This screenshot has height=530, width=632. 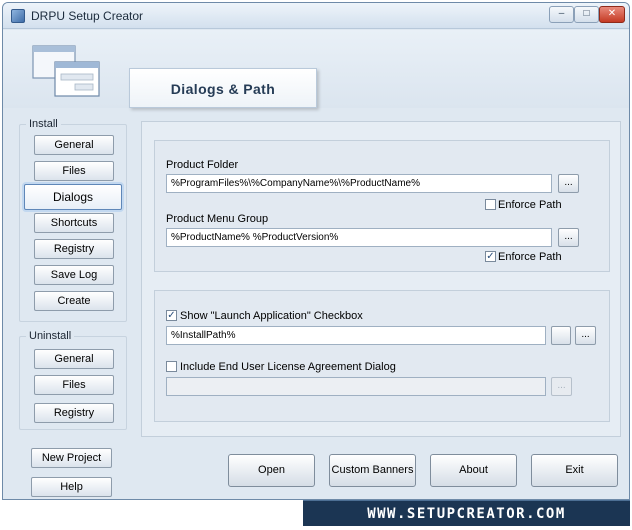 I want to click on product-folder-label: Product Folder, so click(x=202, y=165).